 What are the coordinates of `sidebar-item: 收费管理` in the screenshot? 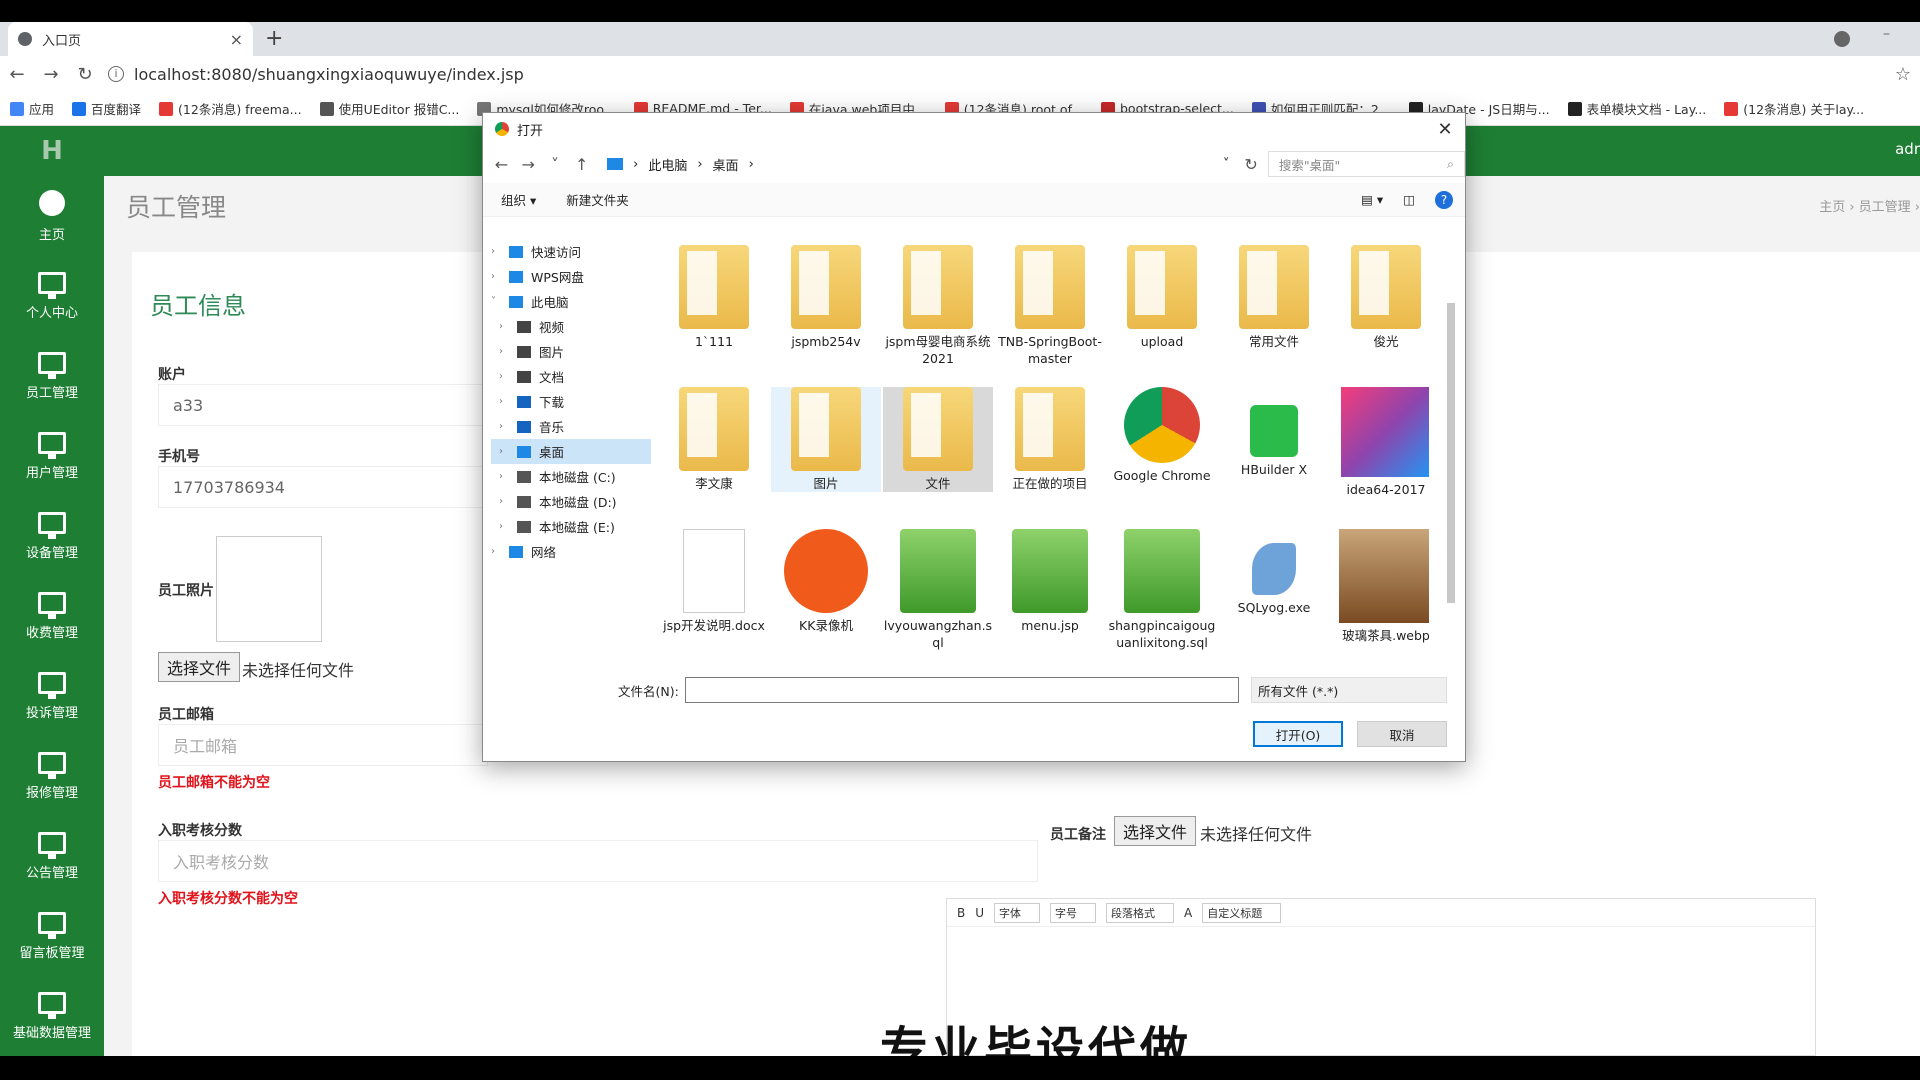 It's located at (52, 616).